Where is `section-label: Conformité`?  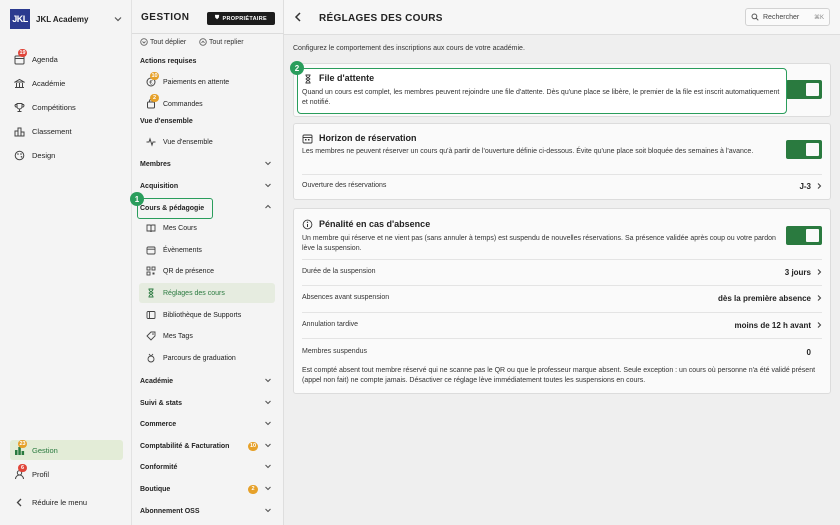
section-label: Conformité is located at coordinates (159, 467).